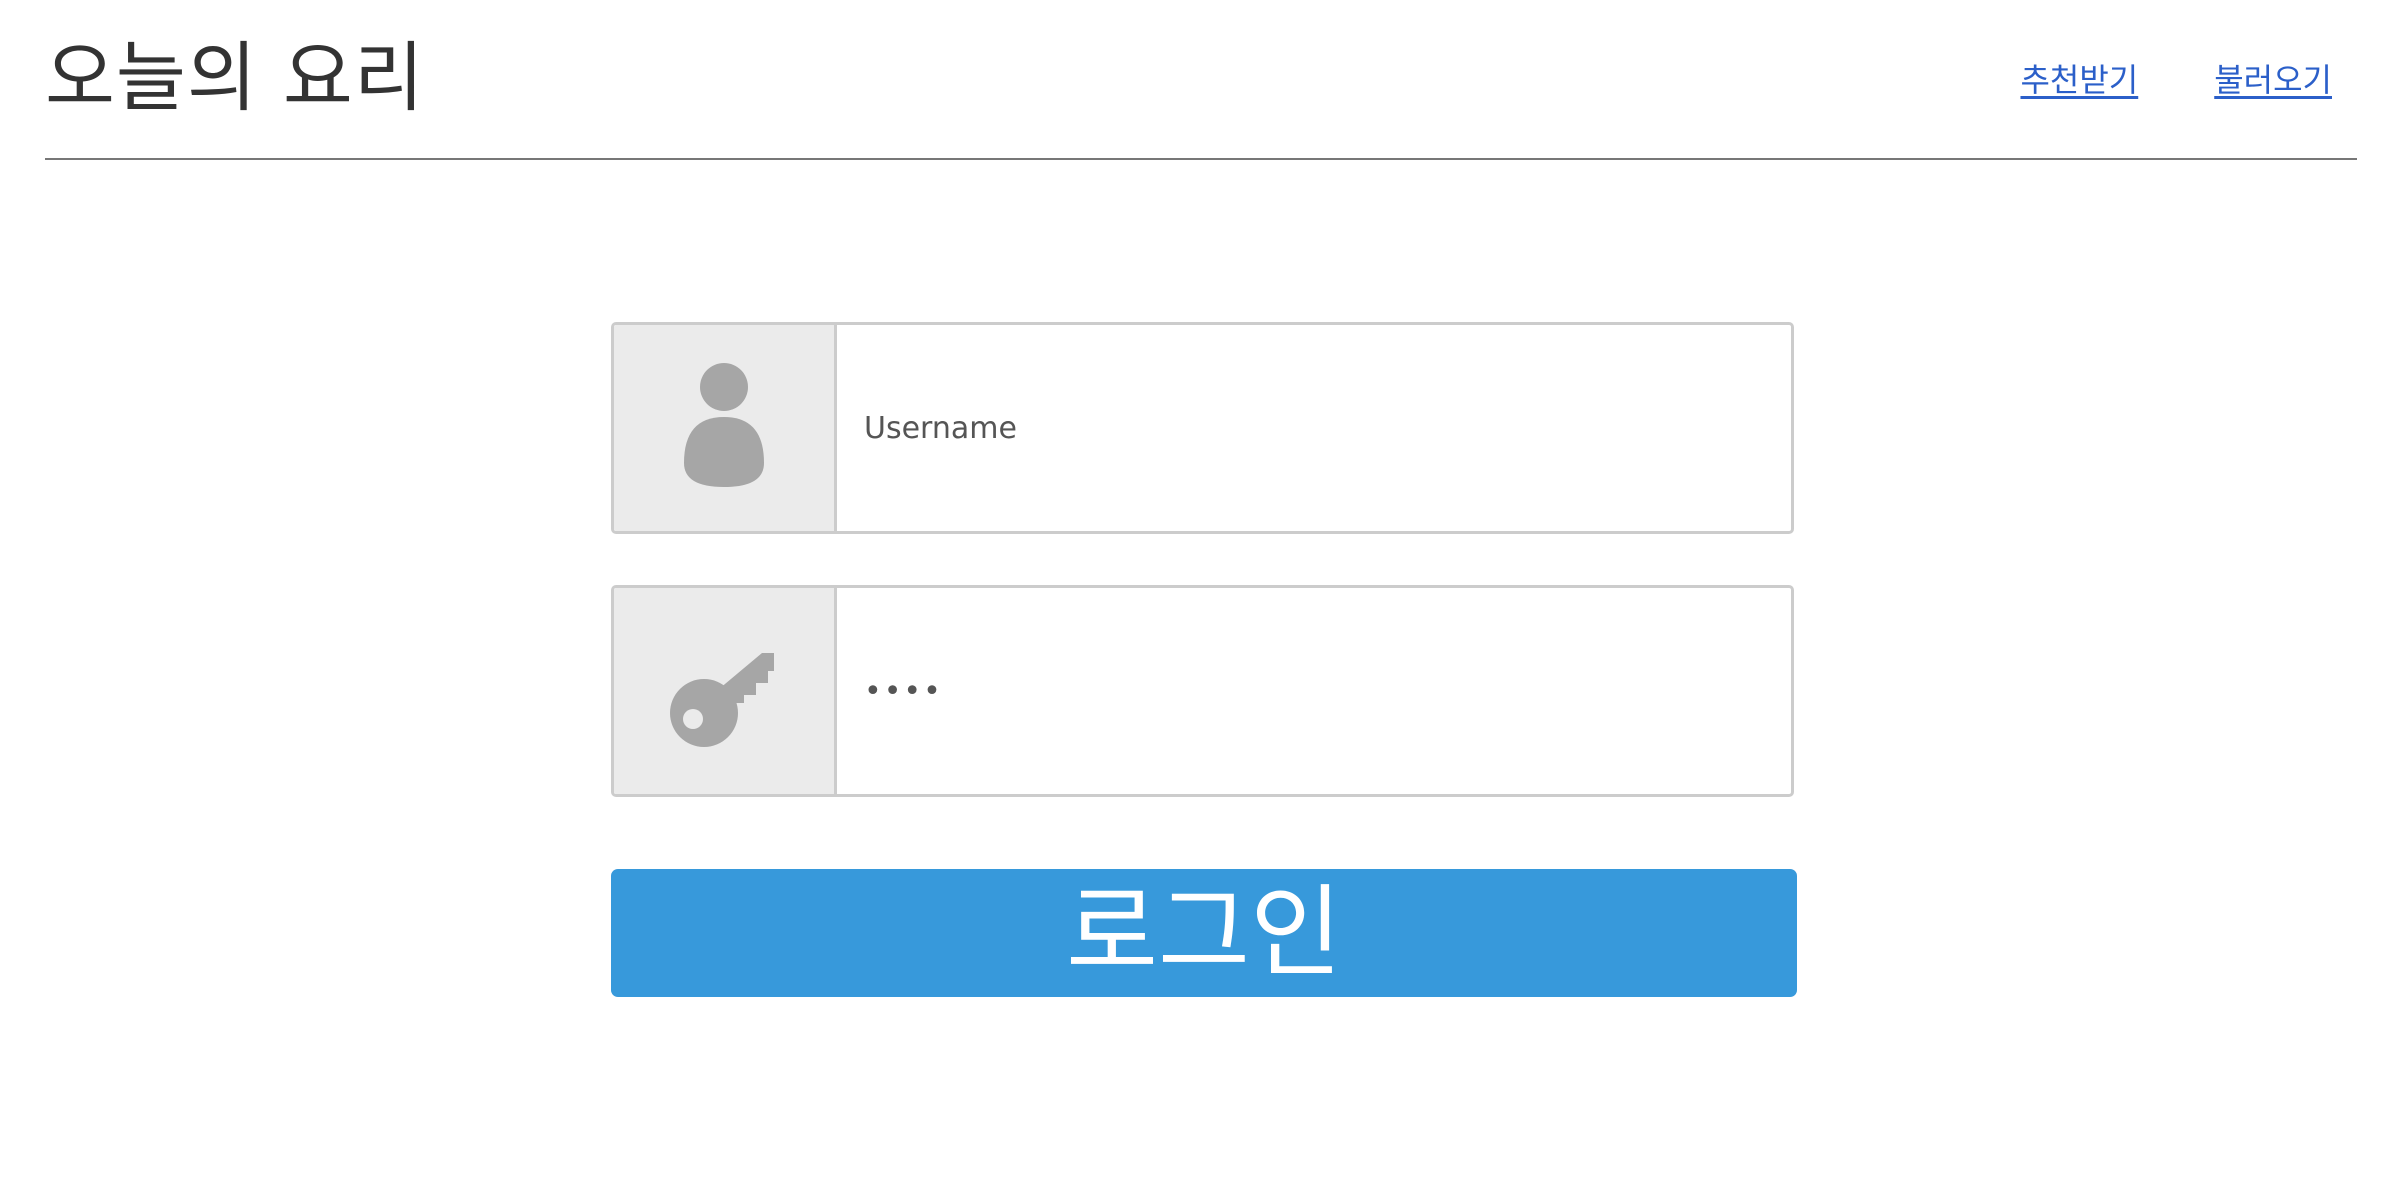  I want to click on password-addon, so click(725, 691).